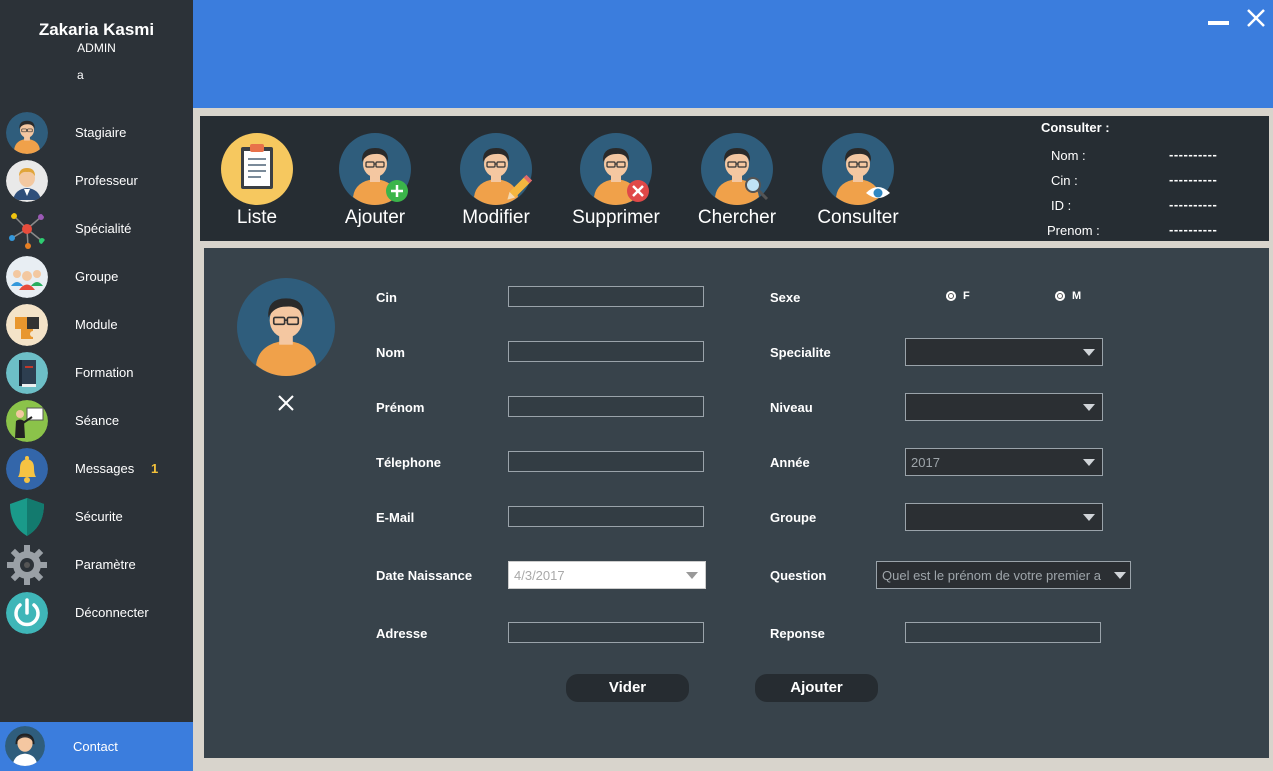 This screenshot has height=771, width=1273. I want to click on sidebar-item-label: Groupe, so click(97, 276).